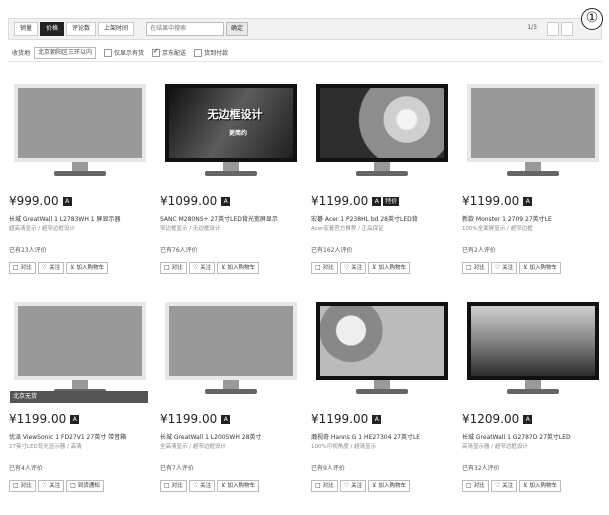 Image resolution: width=609 pixels, height=515 pixels. What do you see at coordinates (231, 123) in the screenshot?
I see `monitor-icon: 无边框设计 更简约` at bounding box center [231, 123].